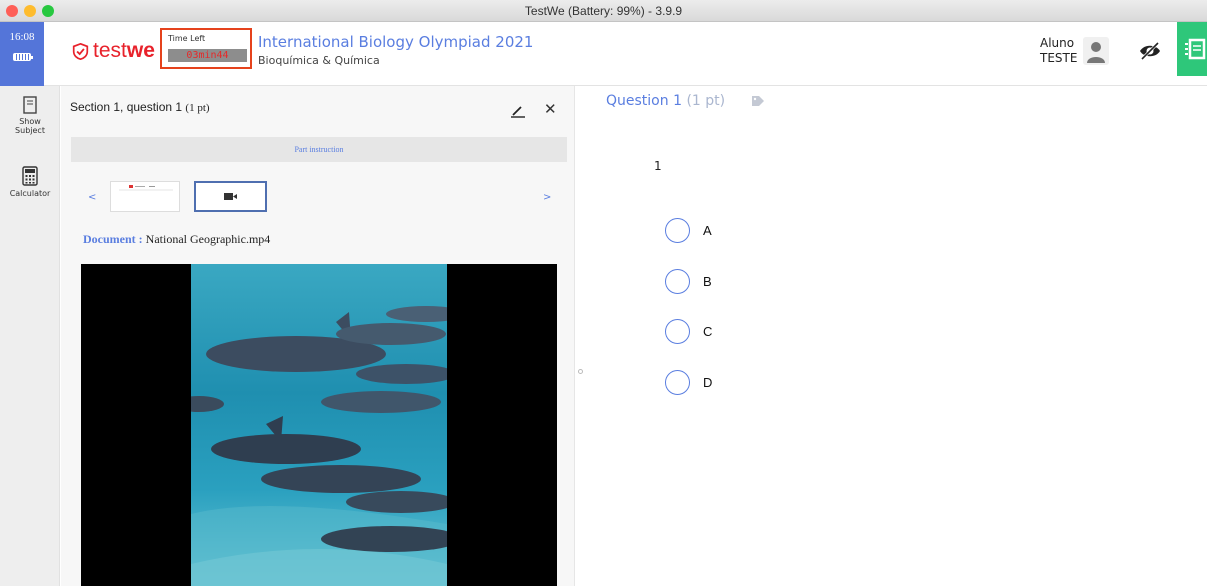 The width and height of the screenshot is (1207, 586). I want to click on document-icon, so click(30, 105).